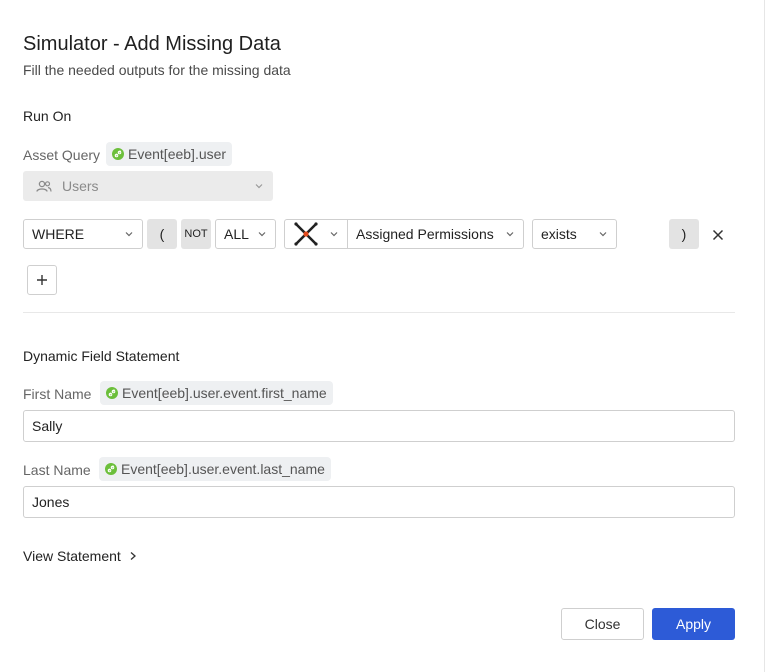  Describe the element at coordinates (72, 556) in the screenshot. I see `view-statement-label: View Statement` at that location.